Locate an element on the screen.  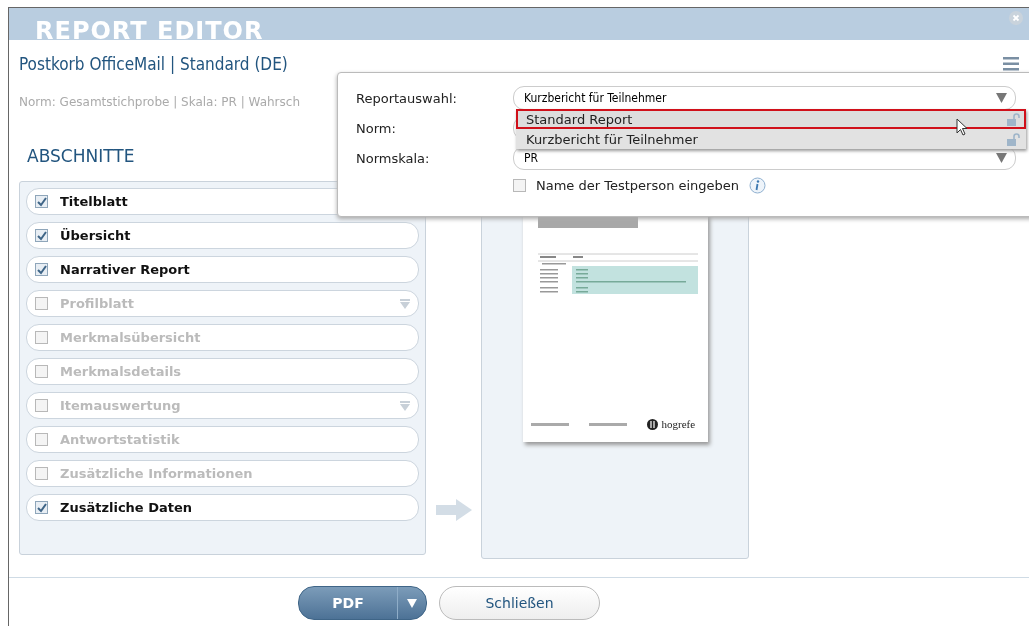
close-icon is located at coordinates (1016, 18).